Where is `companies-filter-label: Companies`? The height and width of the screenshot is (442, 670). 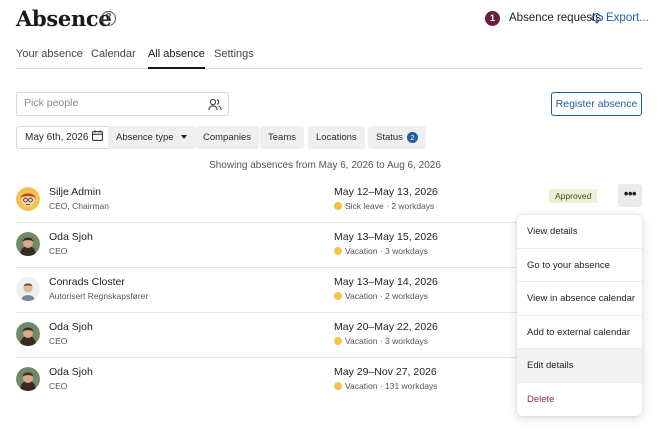
companies-filter-label: Companies is located at coordinates (227, 137).